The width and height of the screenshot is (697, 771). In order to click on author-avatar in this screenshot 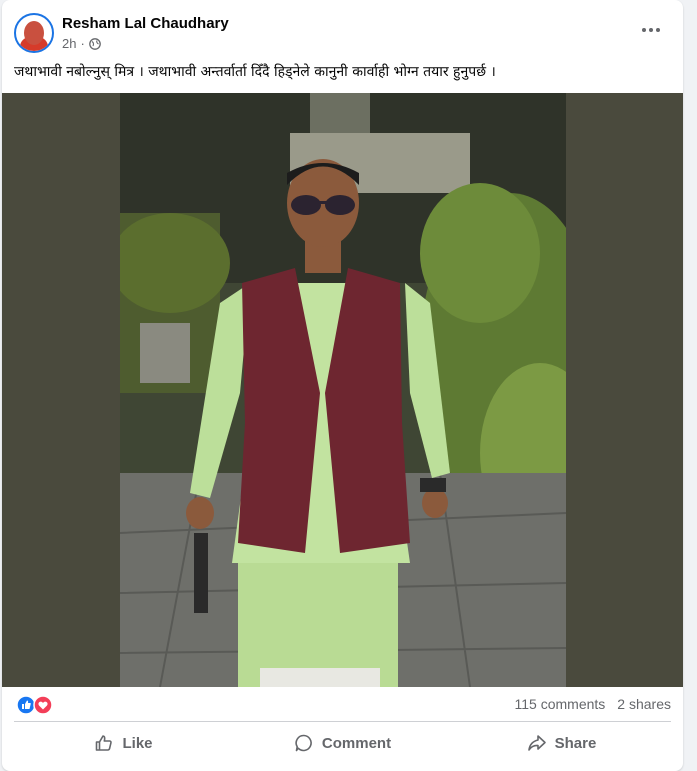, I will do `click(34, 33)`.